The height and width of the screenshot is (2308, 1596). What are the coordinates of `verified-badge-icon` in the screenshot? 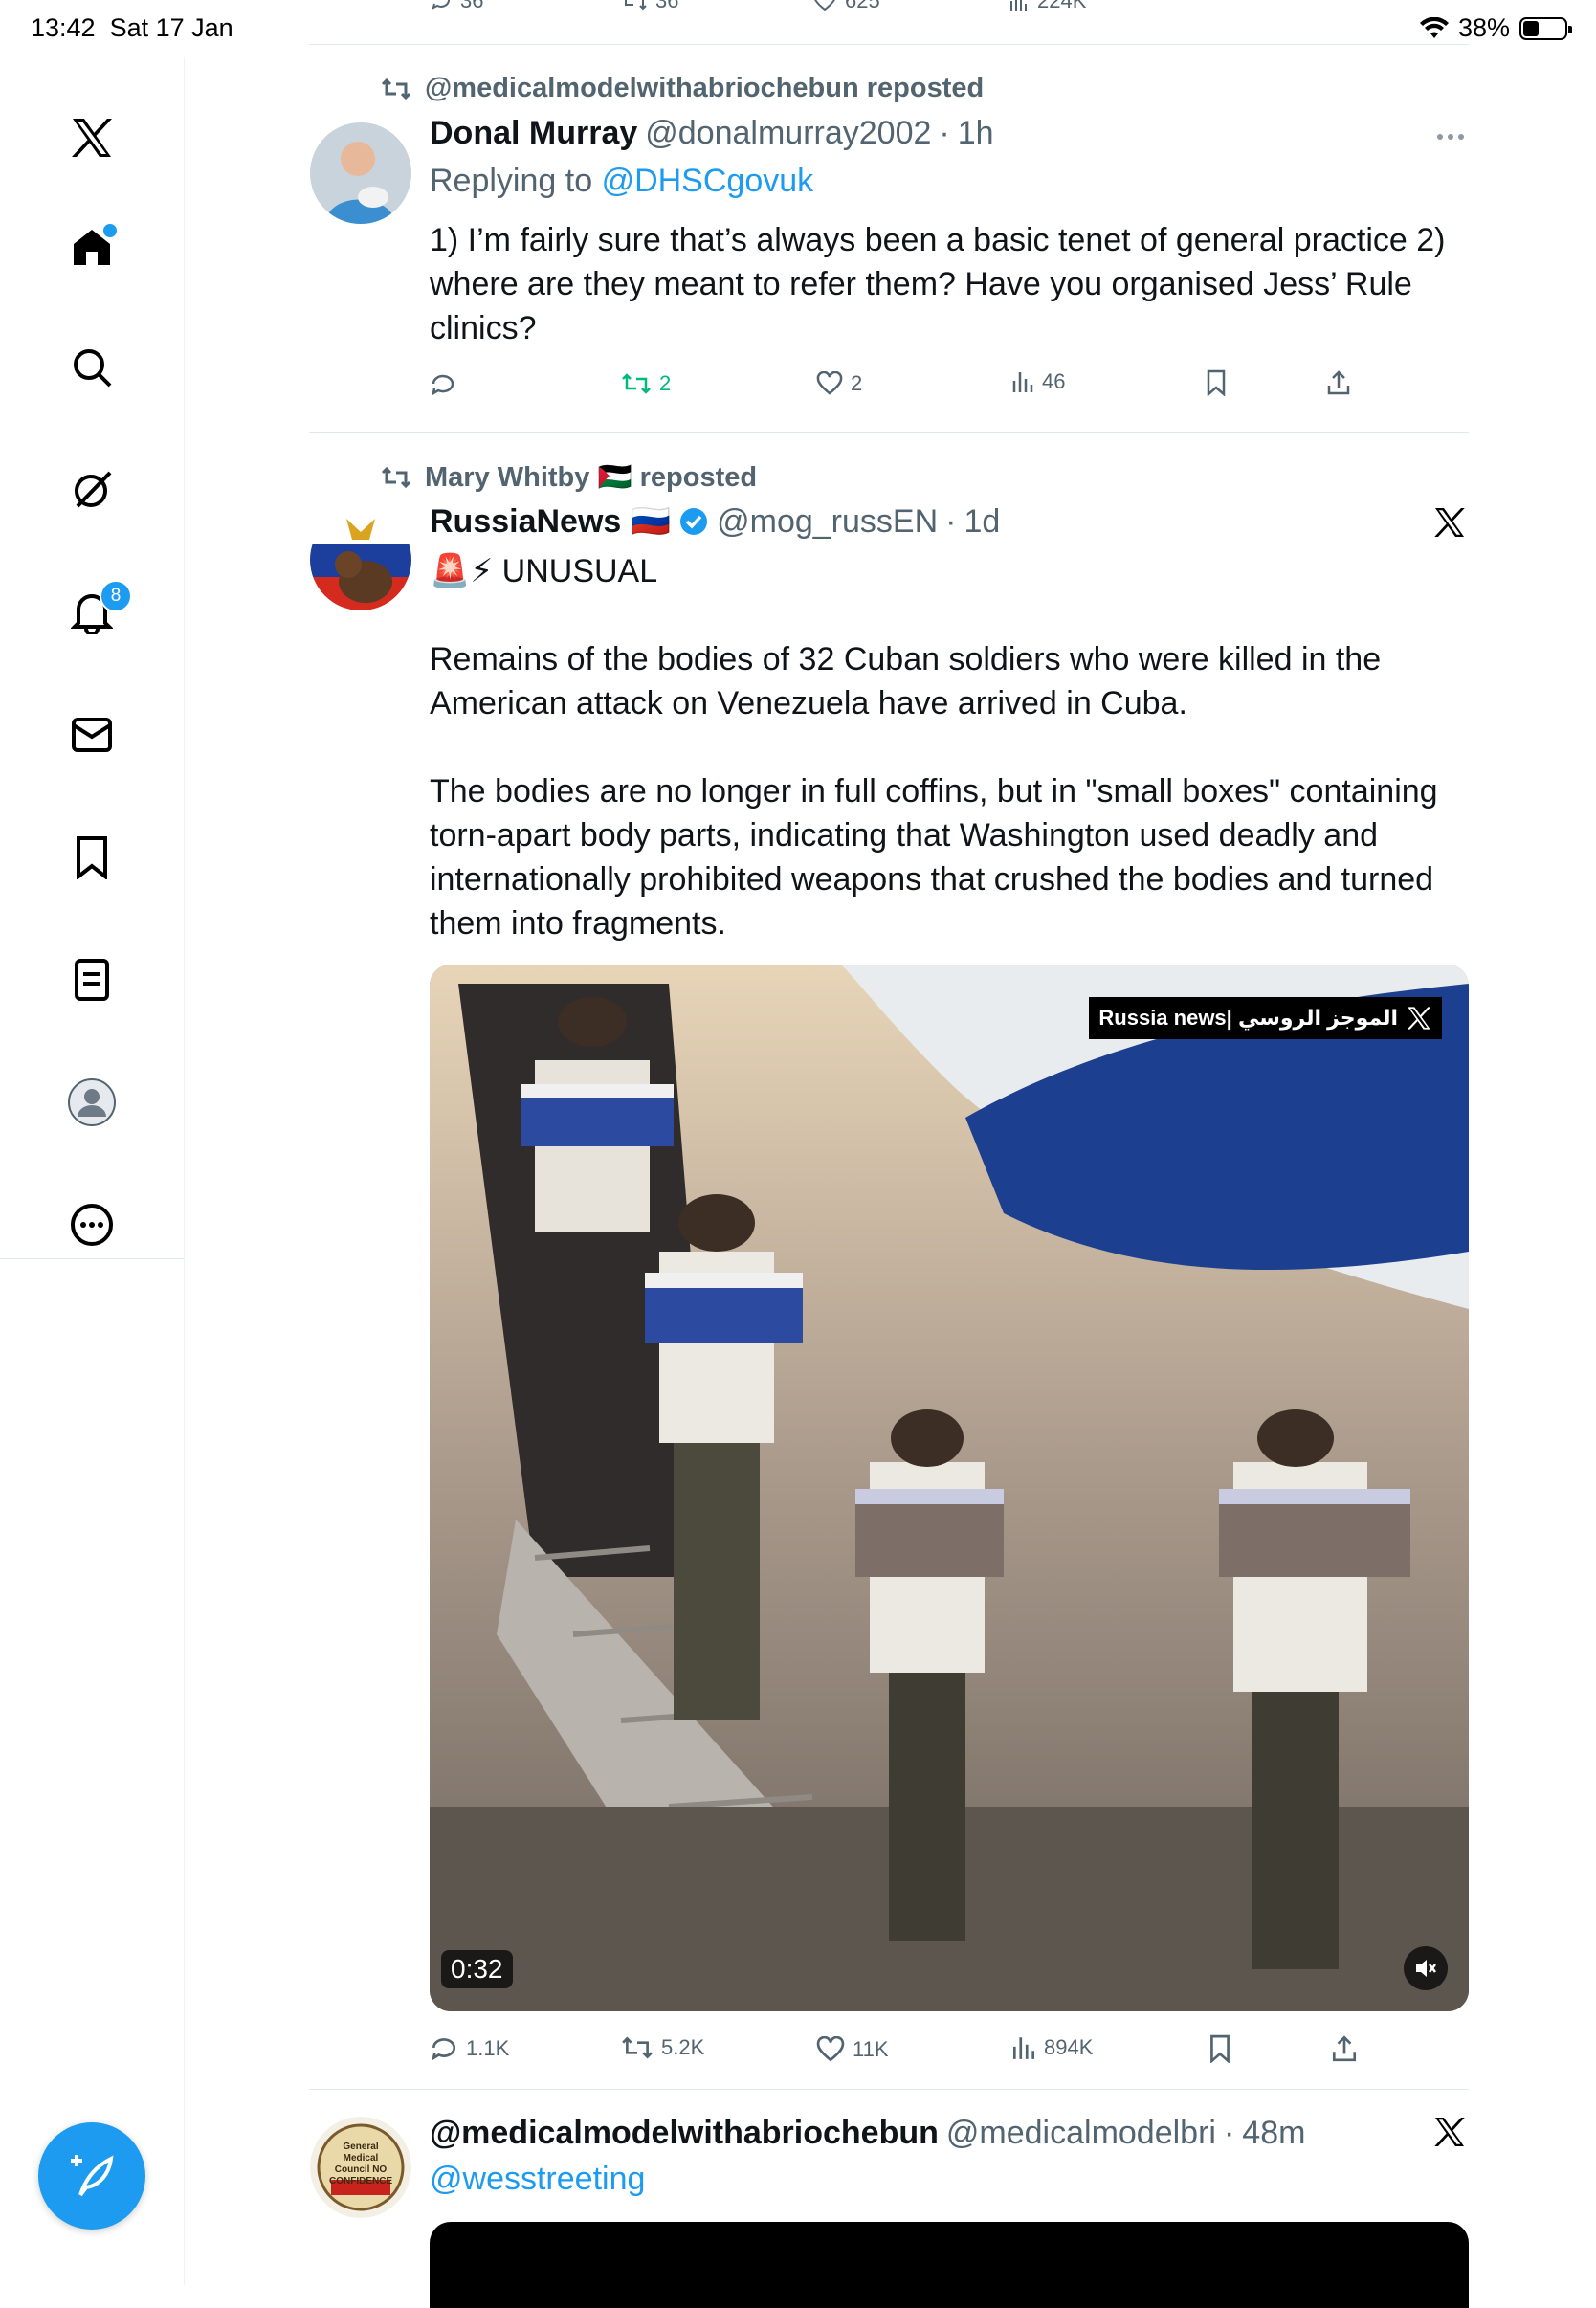 It's located at (694, 521).